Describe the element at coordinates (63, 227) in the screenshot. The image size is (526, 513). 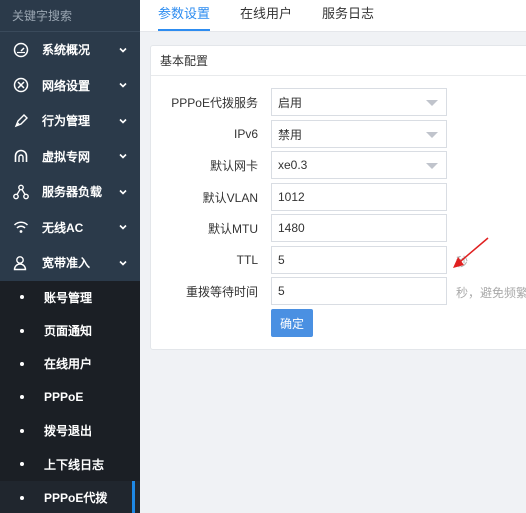
I see `sidebar-item-label: 无线AC` at that location.